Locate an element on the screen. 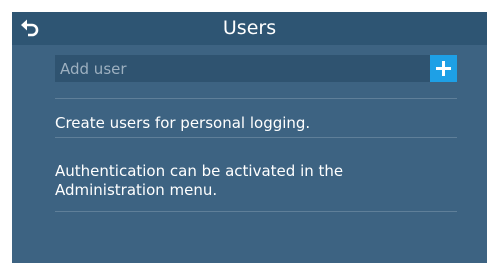  add-user-button is located at coordinates (443, 68).